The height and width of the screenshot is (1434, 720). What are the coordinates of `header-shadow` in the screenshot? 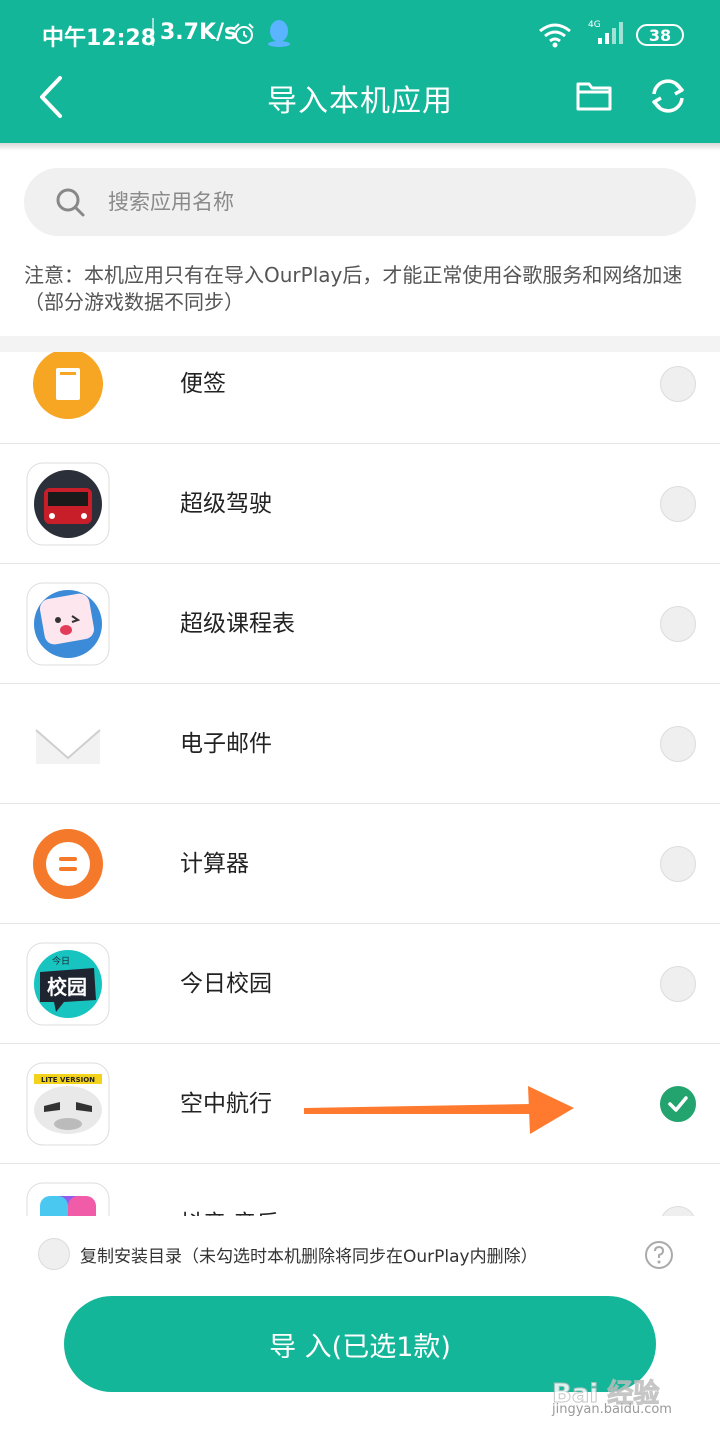 It's located at (360, 147).